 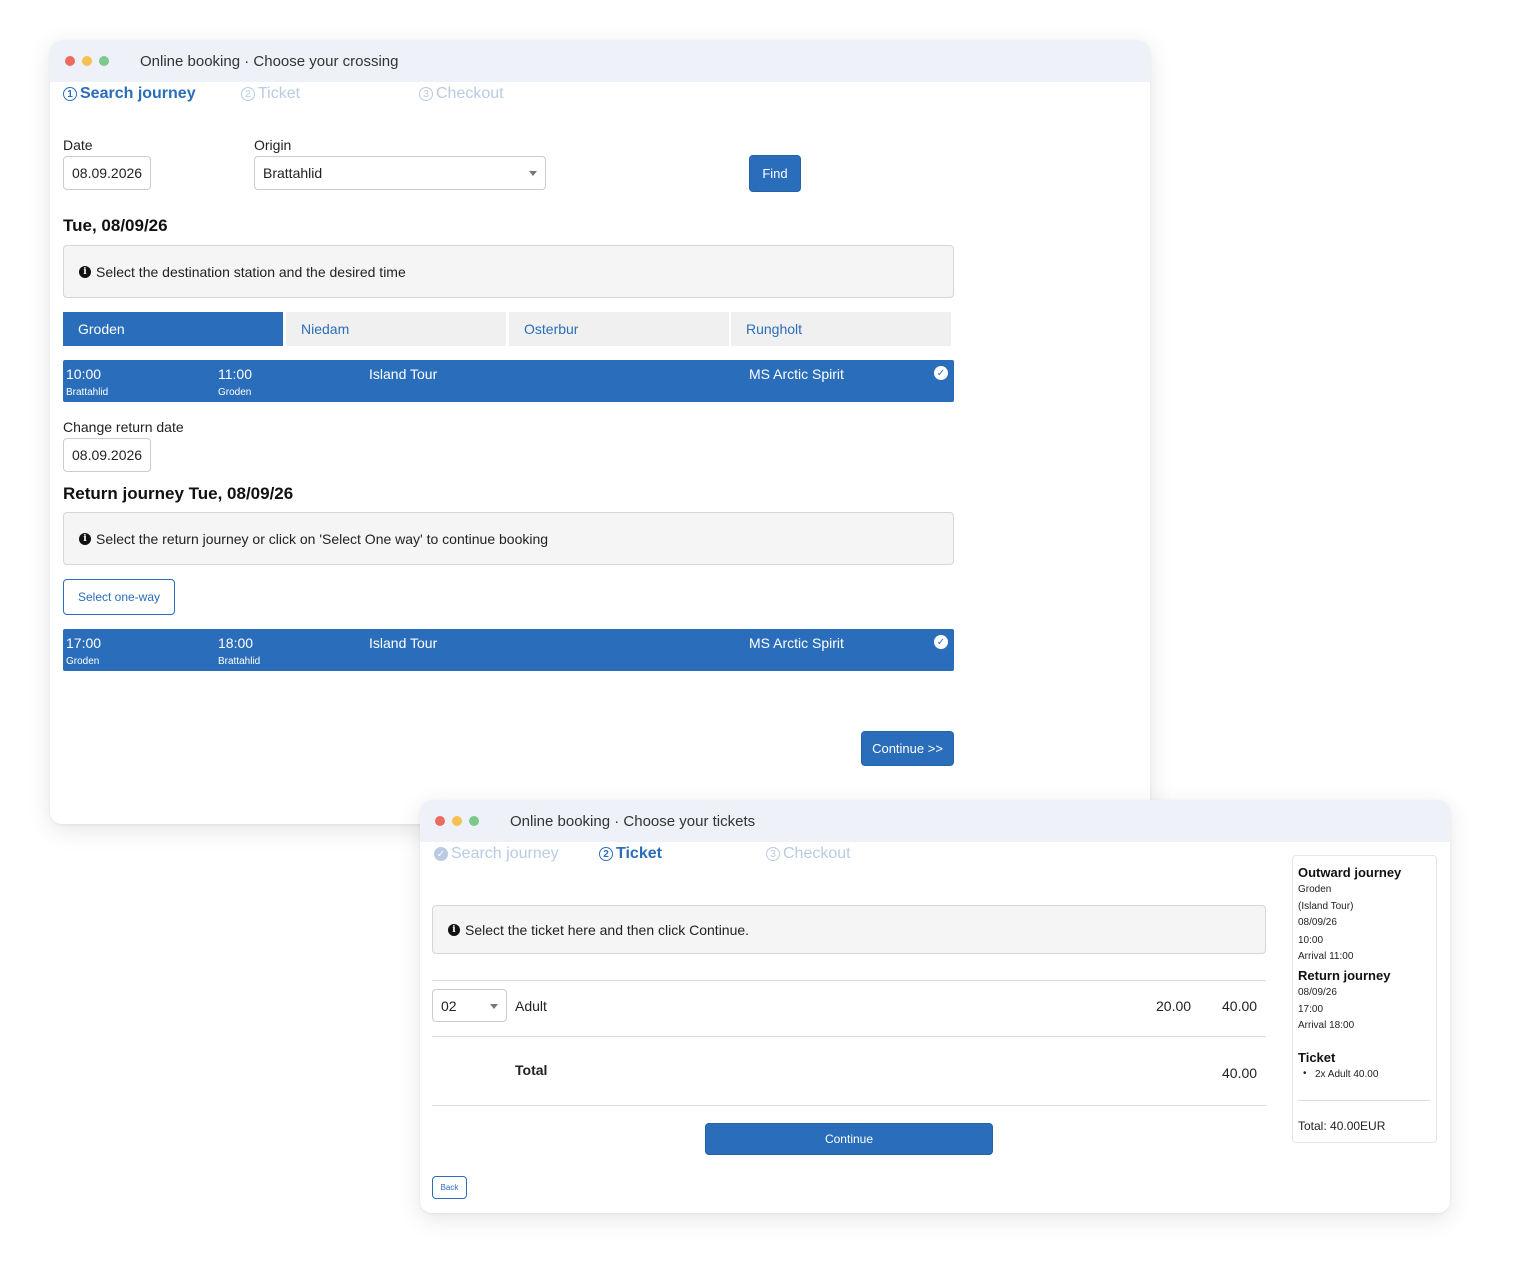 I want to click on outward-line: Arrival 11:00, so click(x=1326, y=956).